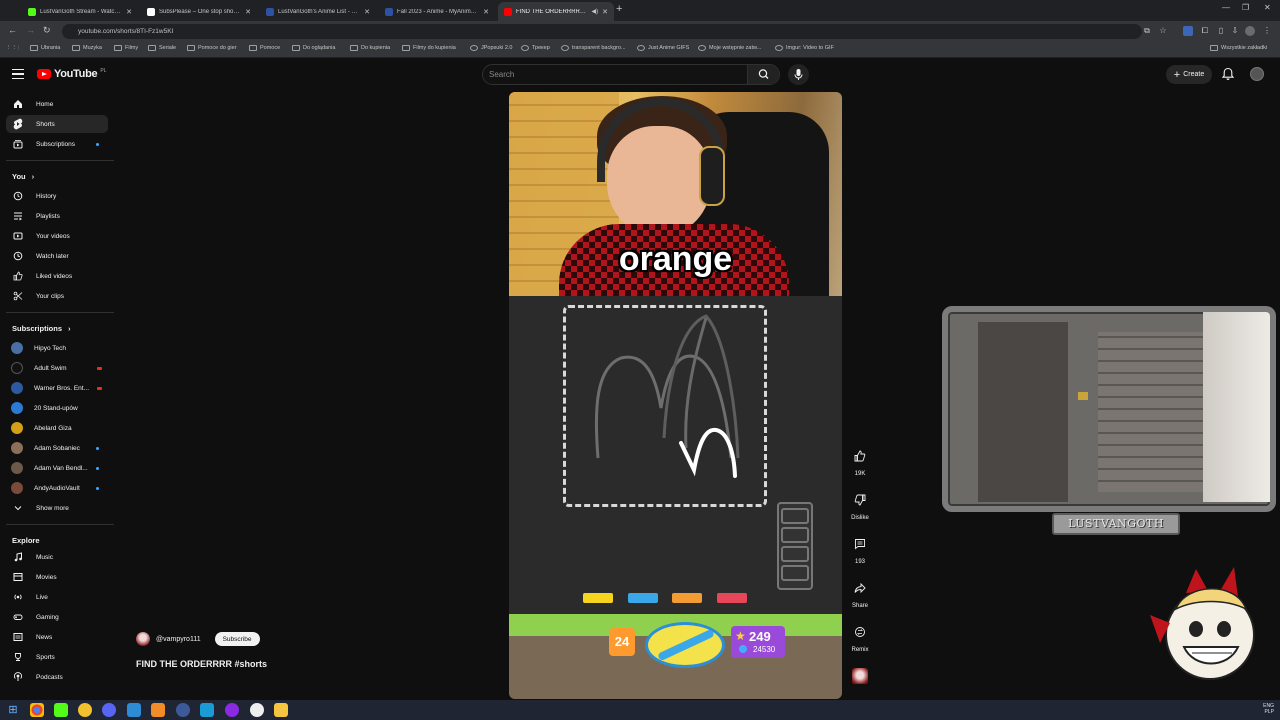 The width and height of the screenshot is (1280, 720). What do you see at coordinates (61, 710) in the screenshot?
I see `kick-app-icon` at bounding box center [61, 710].